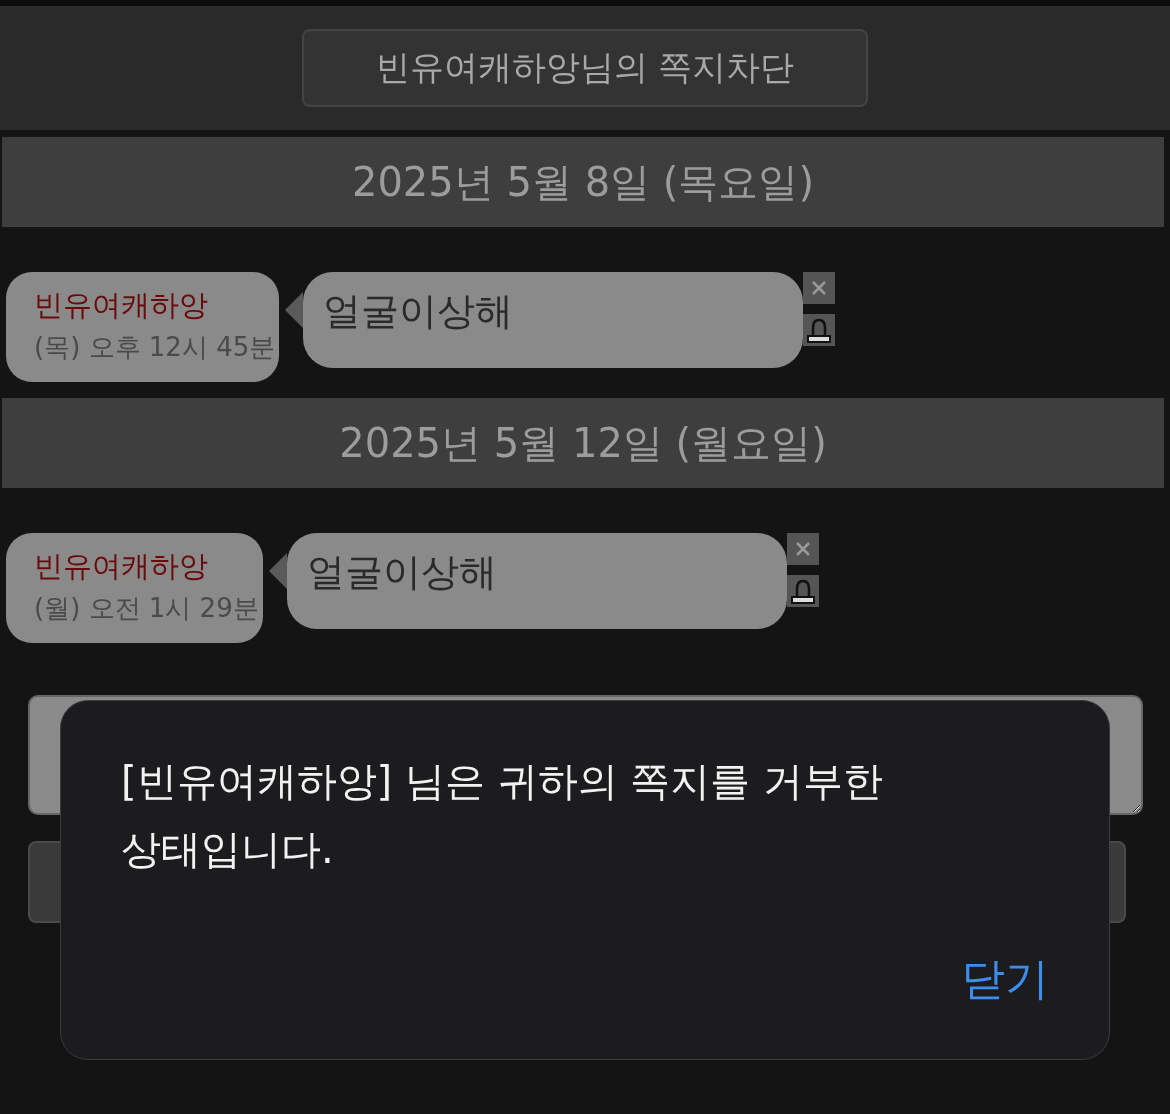 This screenshot has height=1114, width=1170. What do you see at coordinates (583, 443) in the screenshot?
I see `date-header: 2025년 5월 12일 (월요일)` at bounding box center [583, 443].